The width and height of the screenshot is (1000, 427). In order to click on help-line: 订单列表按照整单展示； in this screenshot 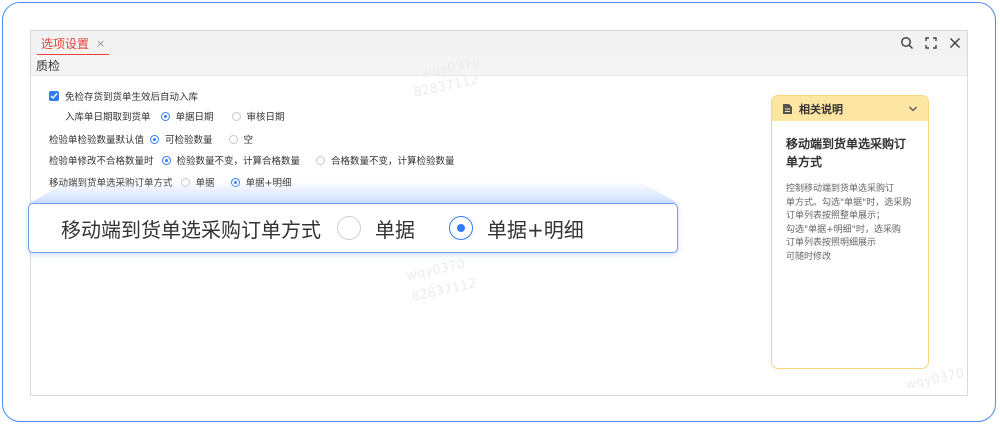, I will do `click(836, 216)`.